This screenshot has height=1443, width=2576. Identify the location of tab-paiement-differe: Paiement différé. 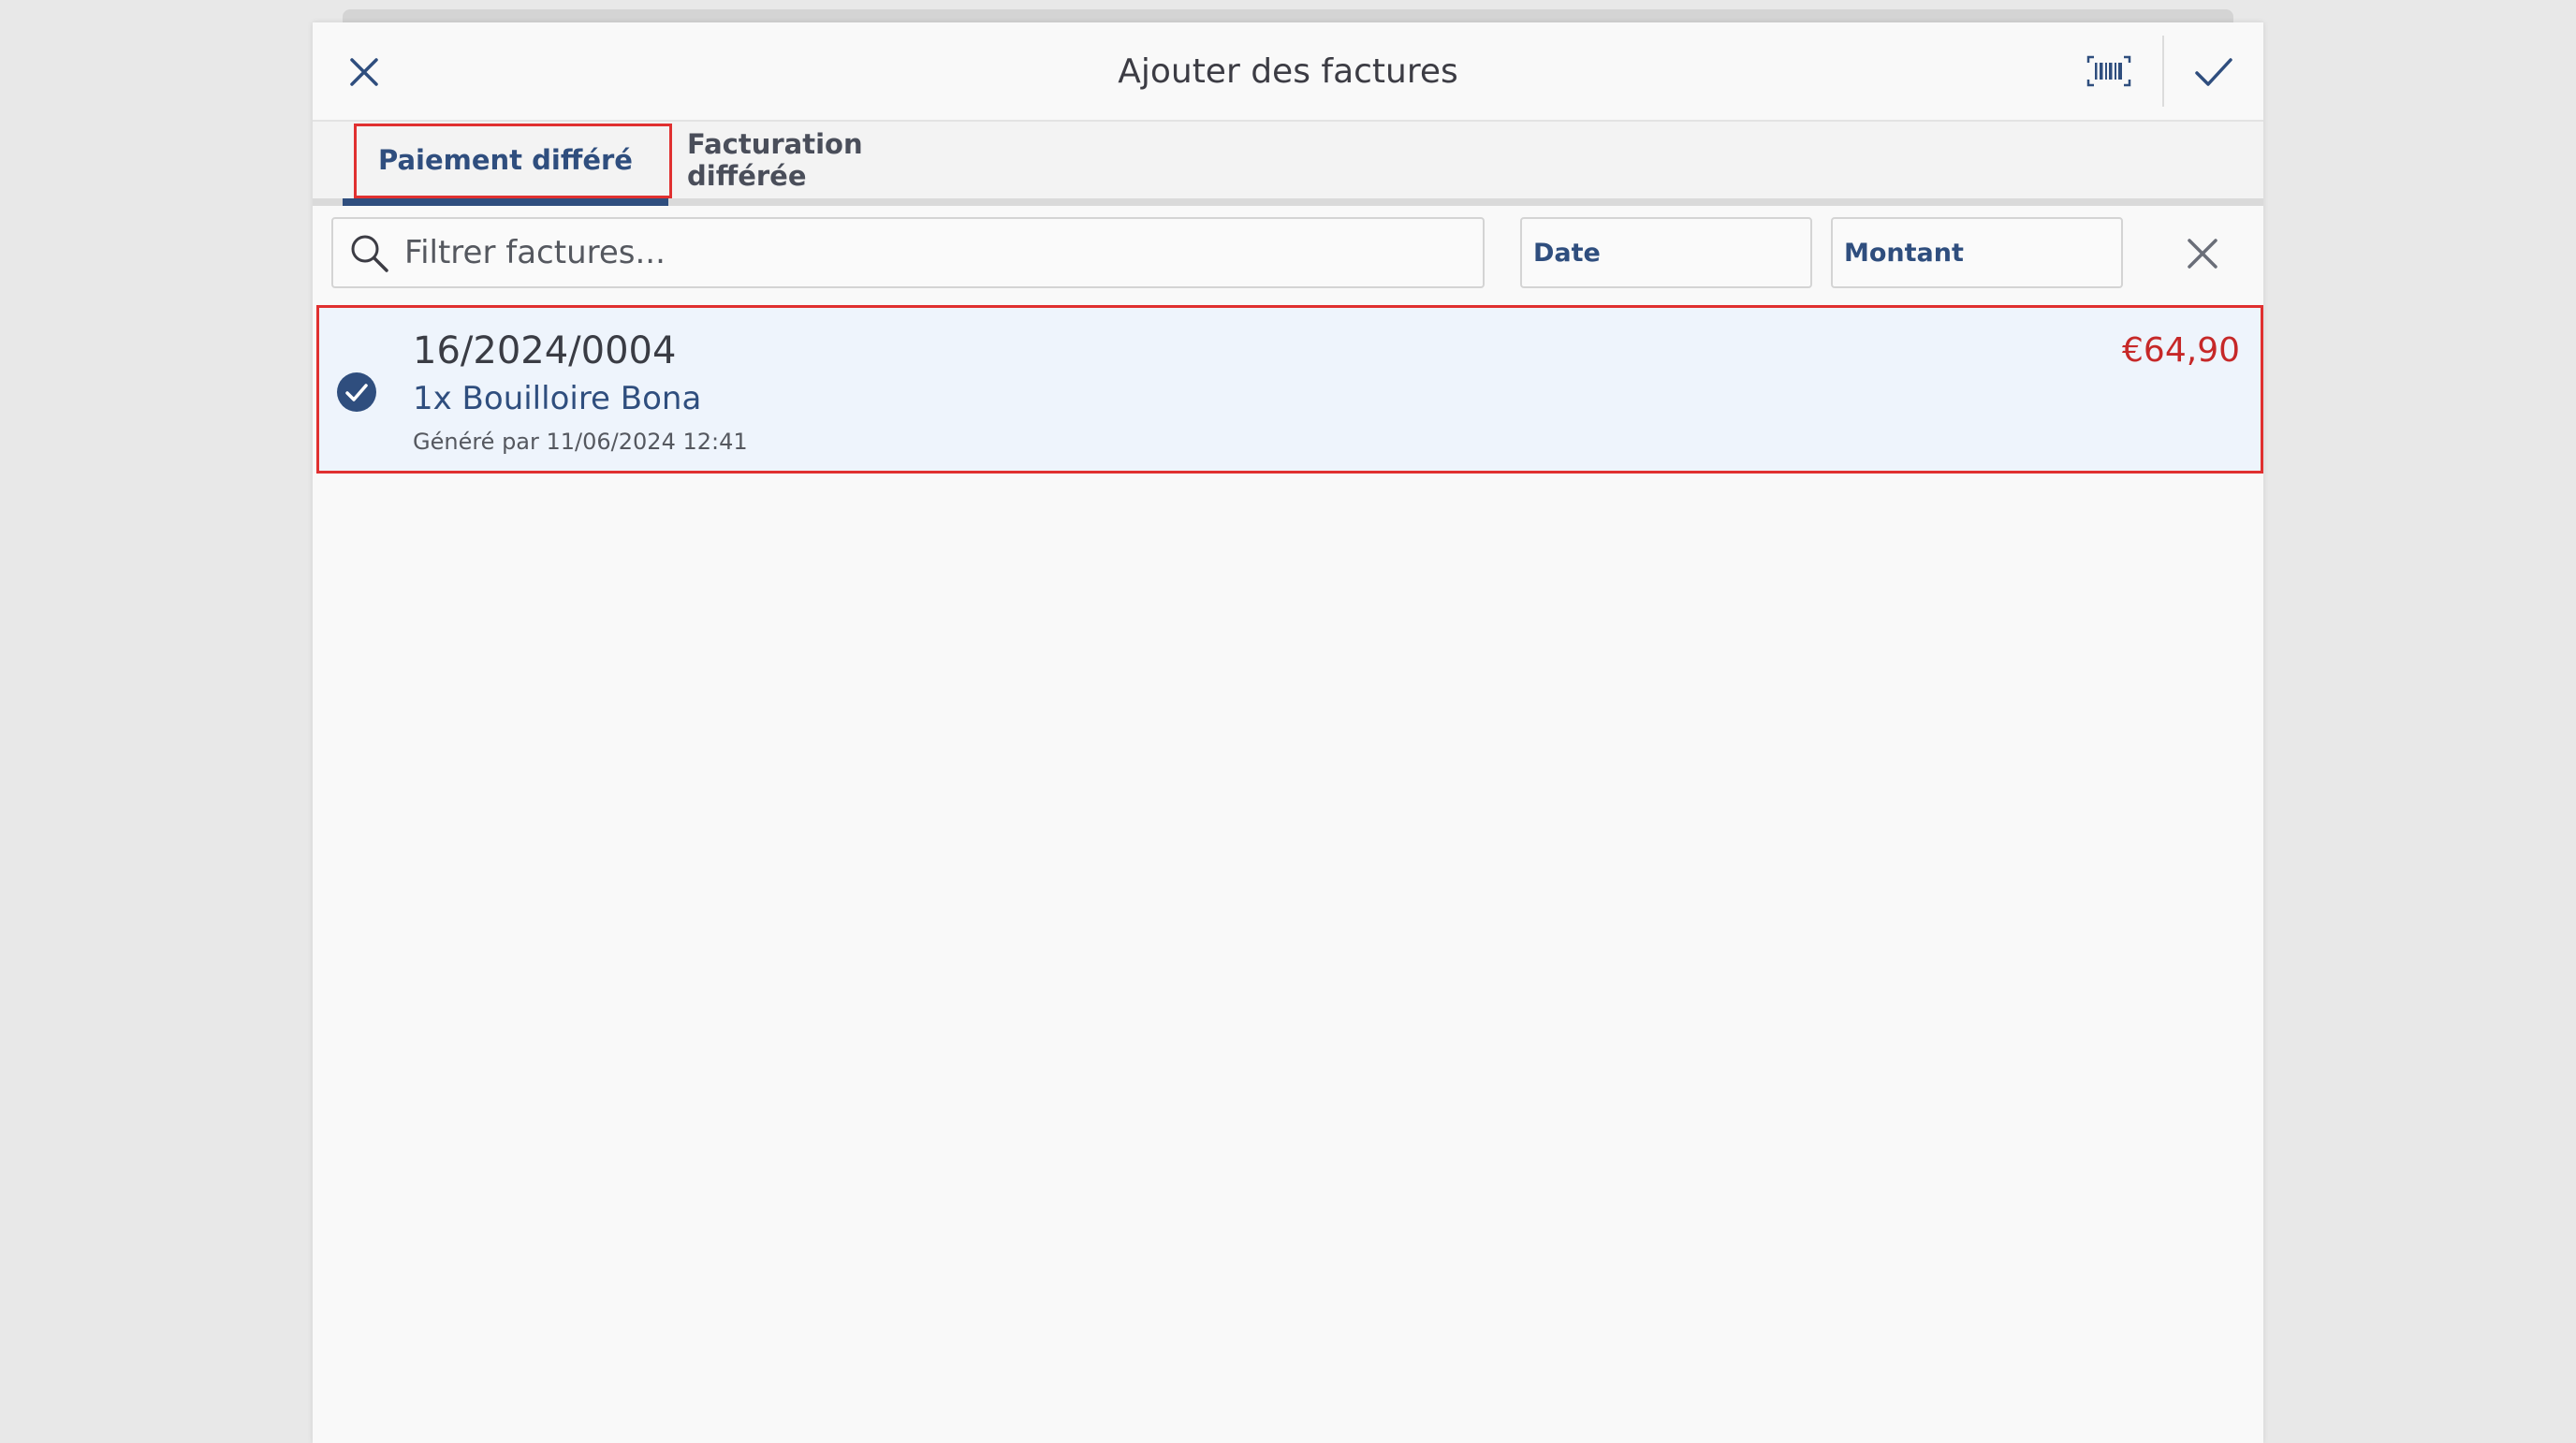
(505, 160).